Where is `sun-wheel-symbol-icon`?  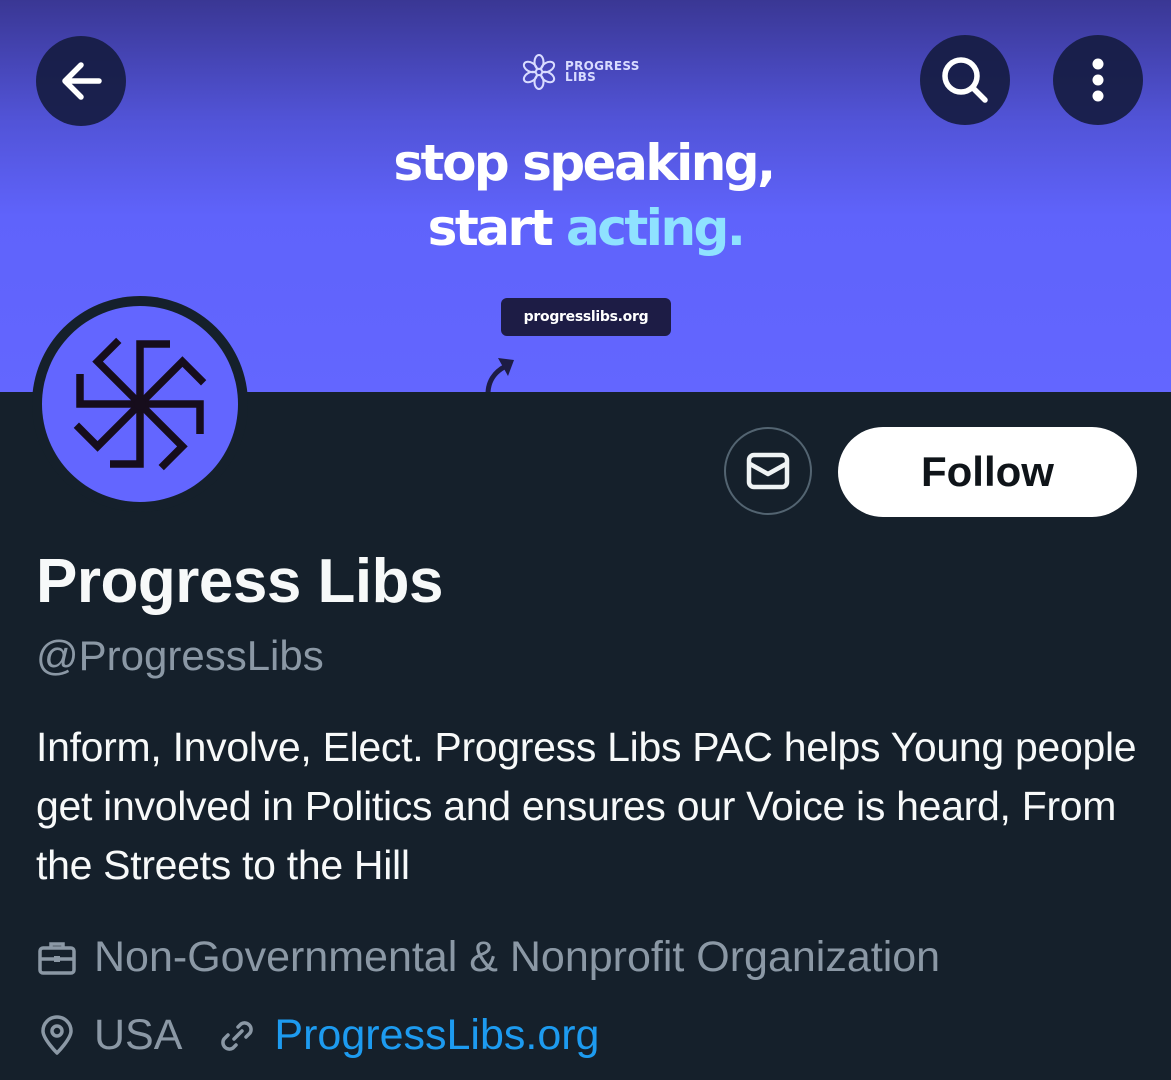
sun-wheel-symbol-icon is located at coordinates (140, 404).